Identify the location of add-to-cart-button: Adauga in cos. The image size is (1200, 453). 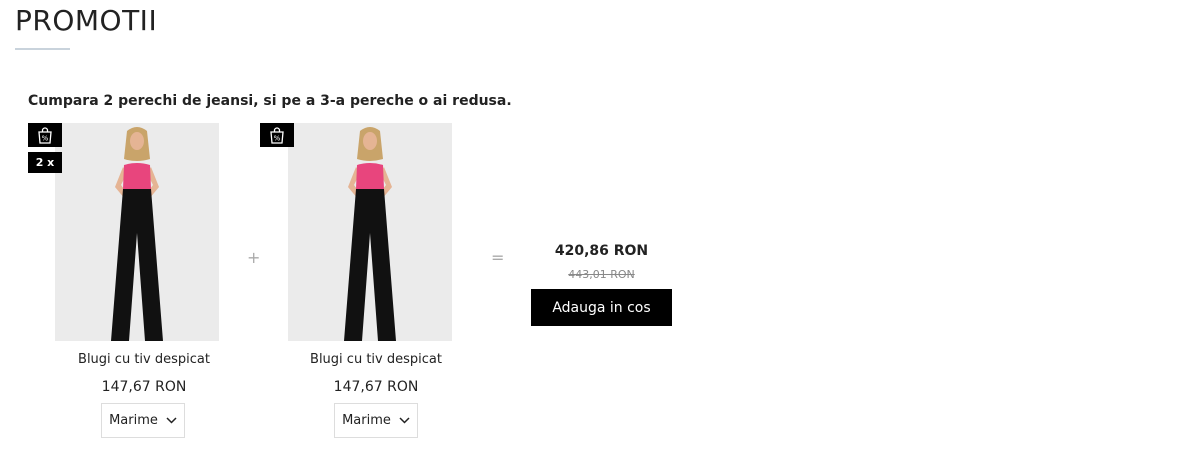
(601, 307).